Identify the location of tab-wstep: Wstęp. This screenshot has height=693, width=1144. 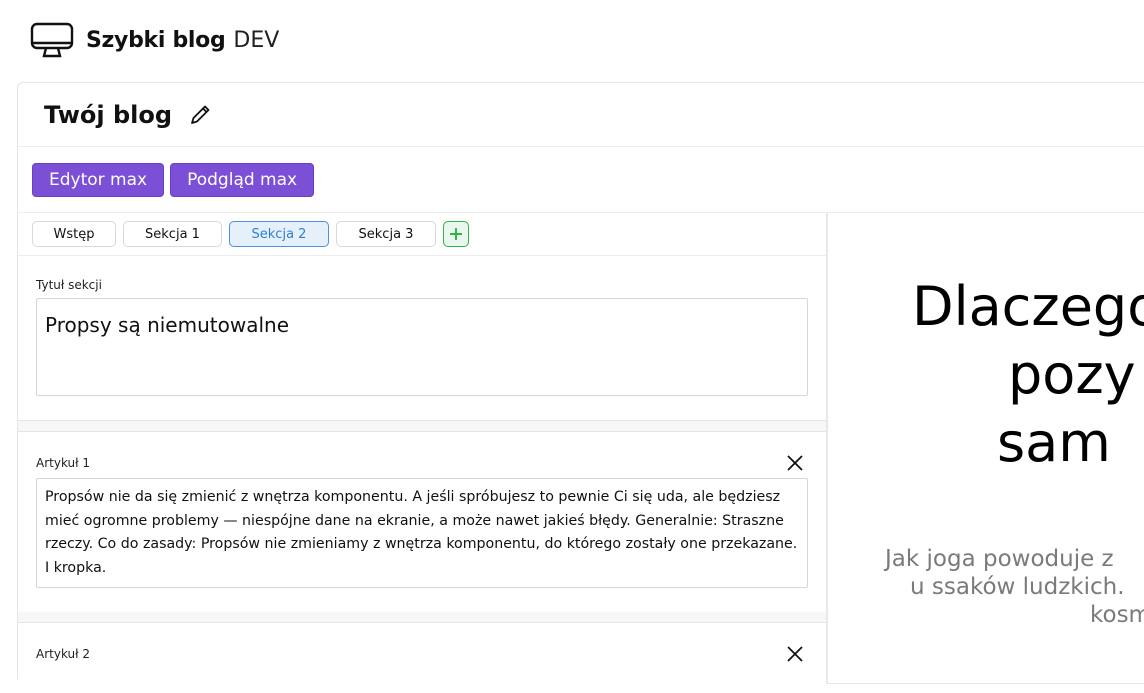
(74, 234).